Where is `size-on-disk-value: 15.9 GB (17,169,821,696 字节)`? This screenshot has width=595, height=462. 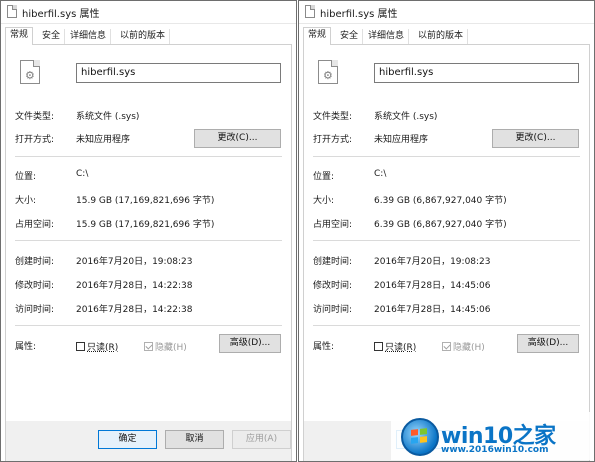 size-on-disk-value: 15.9 GB (17,169,821,696 字节) is located at coordinates (145, 225).